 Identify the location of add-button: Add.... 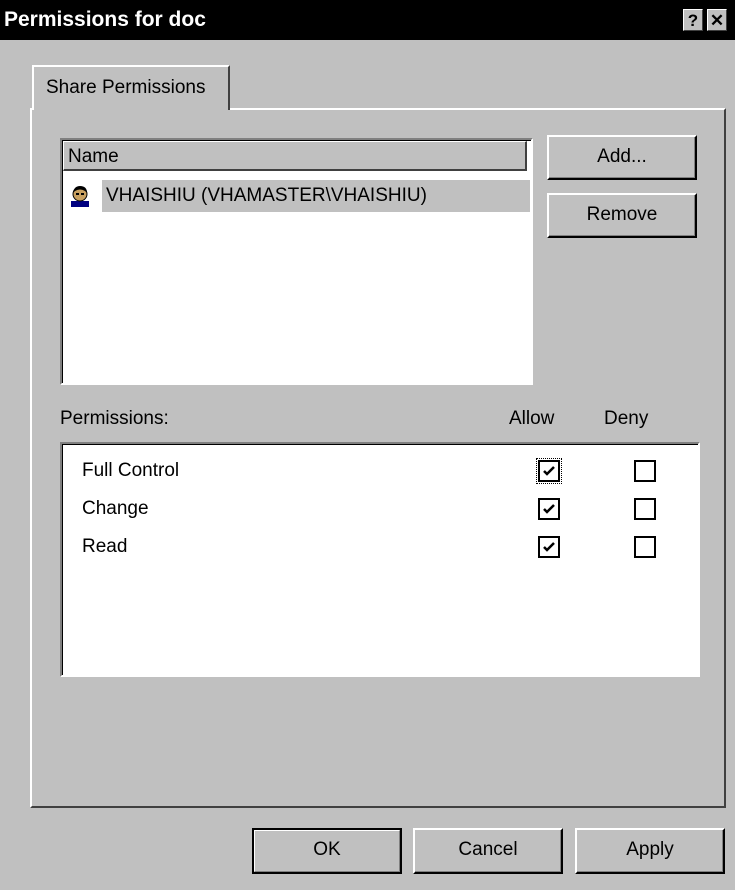
(622, 157).